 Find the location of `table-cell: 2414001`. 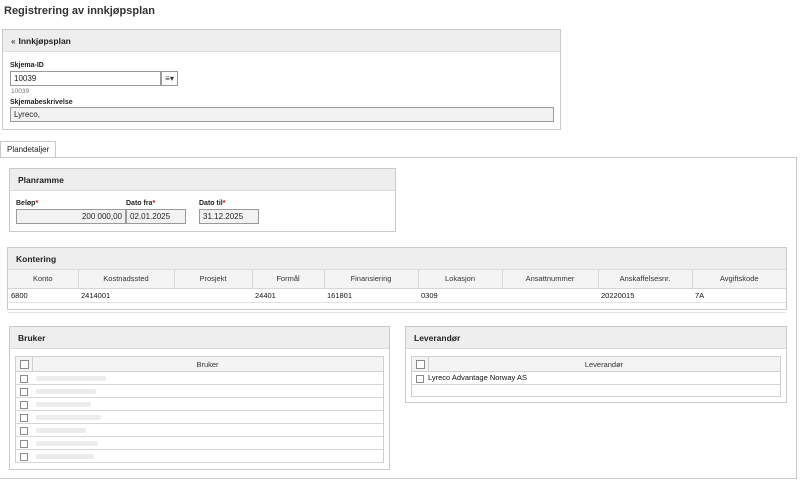

table-cell: 2414001 is located at coordinates (126, 295).